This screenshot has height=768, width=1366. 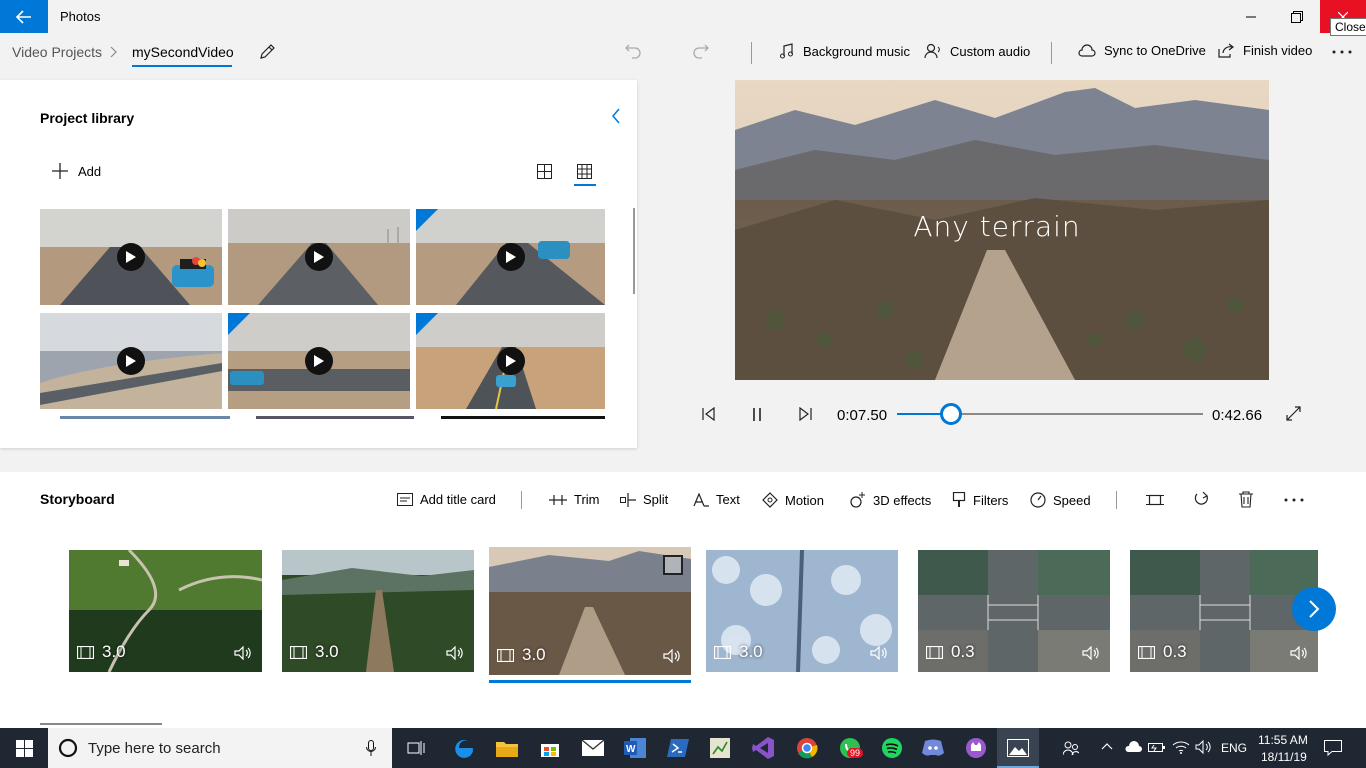 I want to click on taskbar-edge, so click(x=464, y=748).